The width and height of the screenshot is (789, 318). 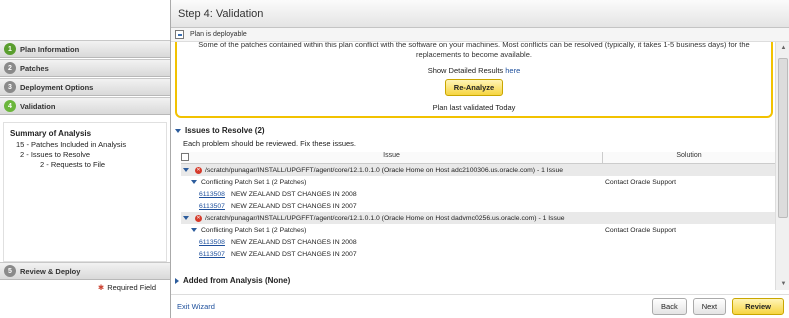 I want to click on expand-right-icon, so click(x=177, y=280).